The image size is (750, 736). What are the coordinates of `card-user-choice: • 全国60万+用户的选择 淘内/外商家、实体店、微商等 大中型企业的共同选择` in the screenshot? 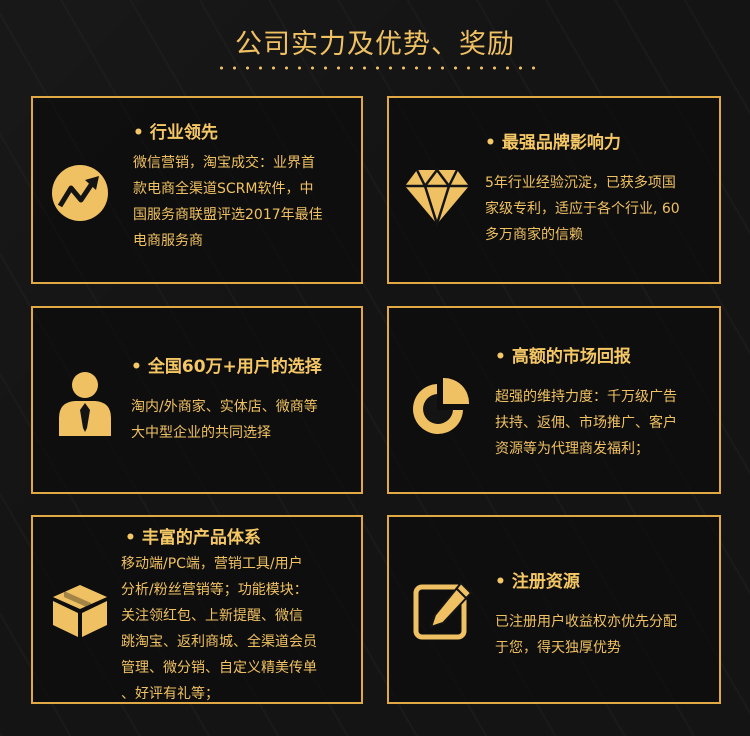 It's located at (197, 400).